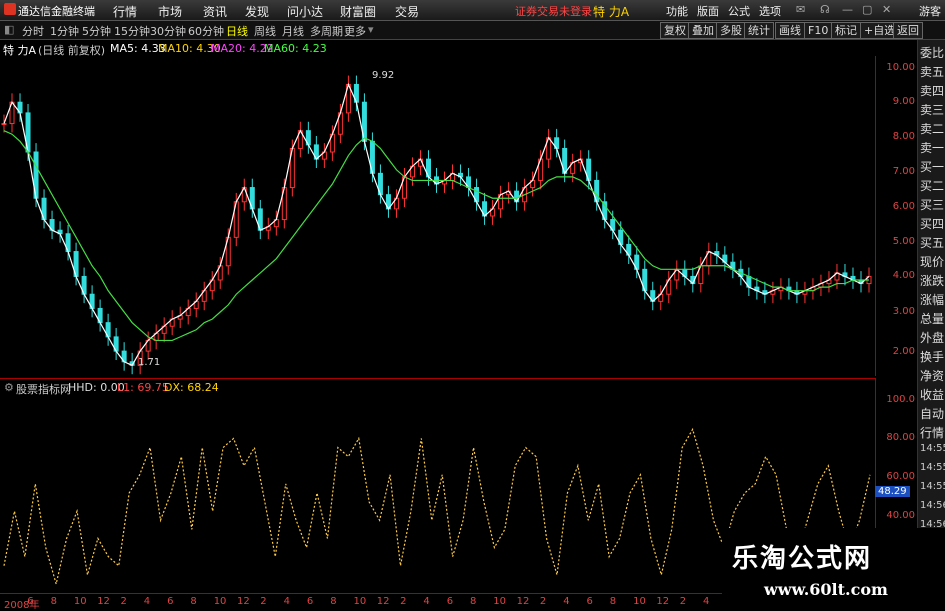 The height and width of the screenshot is (611, 945). I want to click on period-intraday: 分时, so click(33, 31).